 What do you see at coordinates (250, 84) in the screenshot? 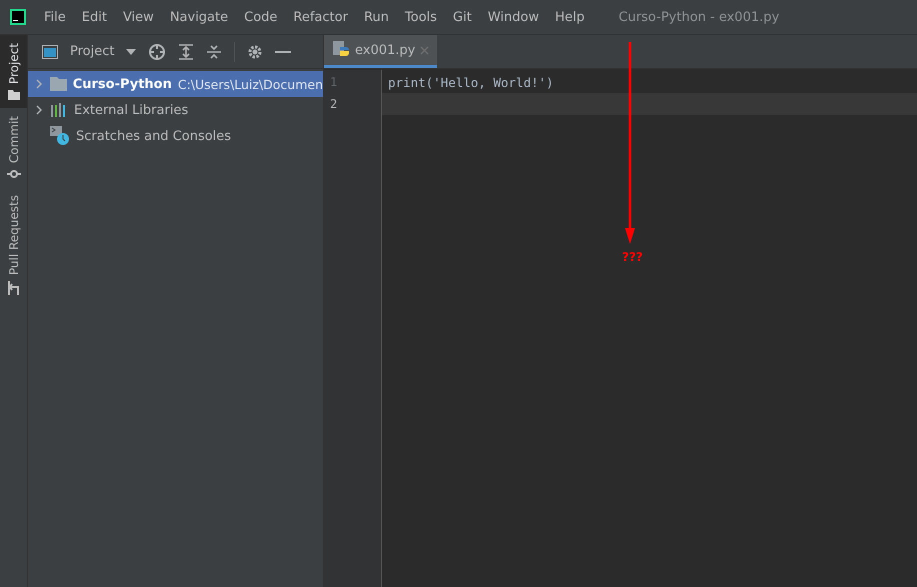
I see `folder-path: C:\Users\Luiz\Documen` at bounding box center [250, 84].